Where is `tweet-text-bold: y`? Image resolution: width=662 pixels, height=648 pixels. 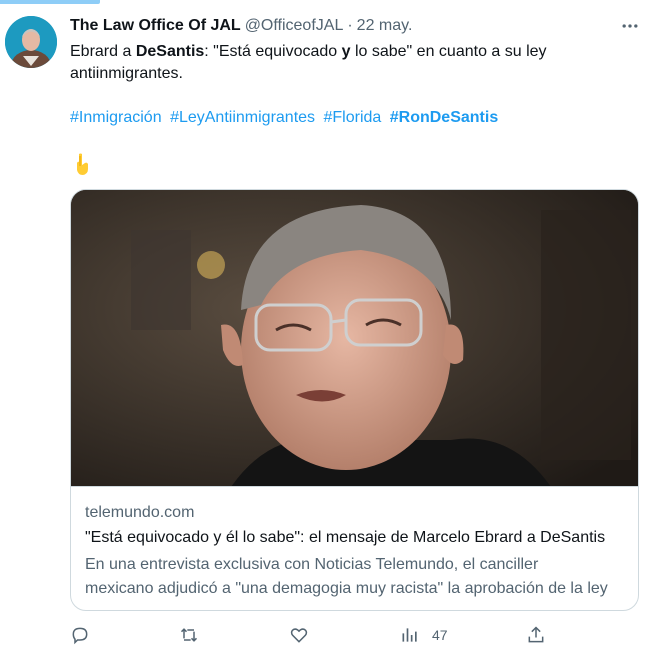
tweet-text-bold: y is located at coordinates (346, 51).